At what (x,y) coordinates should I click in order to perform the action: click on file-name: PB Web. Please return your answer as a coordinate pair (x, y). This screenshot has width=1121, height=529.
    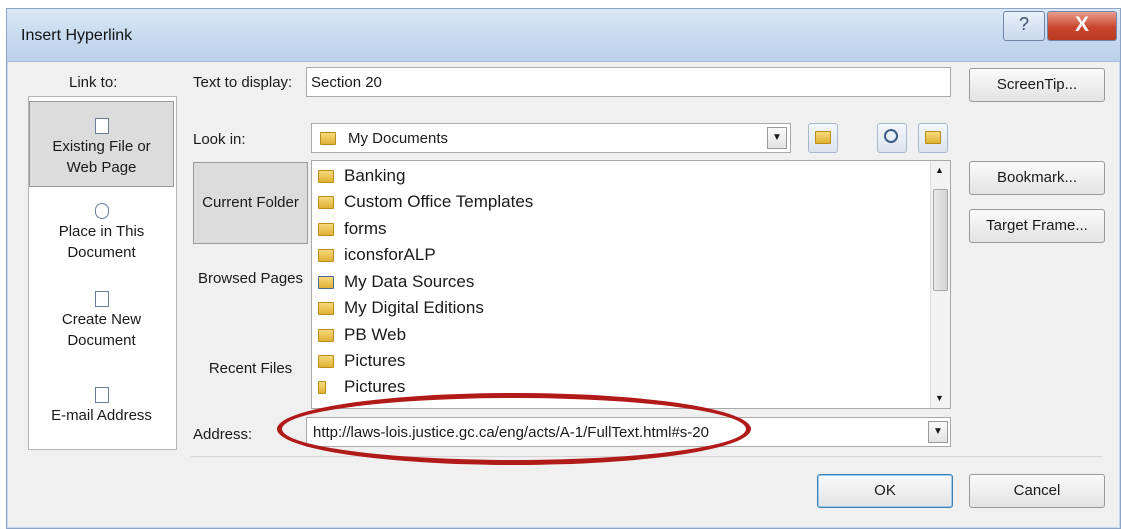
    Looking at the image, I should click on (375, 334).